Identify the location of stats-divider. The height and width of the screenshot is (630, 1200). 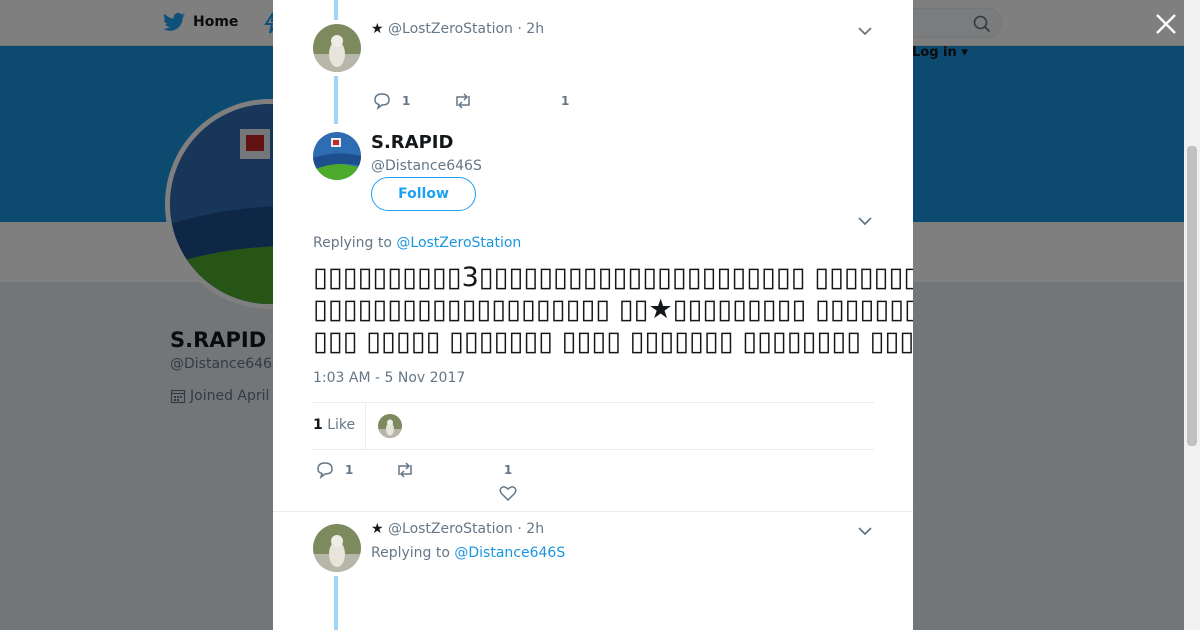
(365, 426).